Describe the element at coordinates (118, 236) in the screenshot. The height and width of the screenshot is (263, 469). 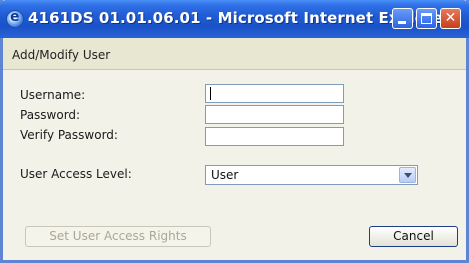
I see `set-user-access-rights-button: Set User Access Rights` at that location.